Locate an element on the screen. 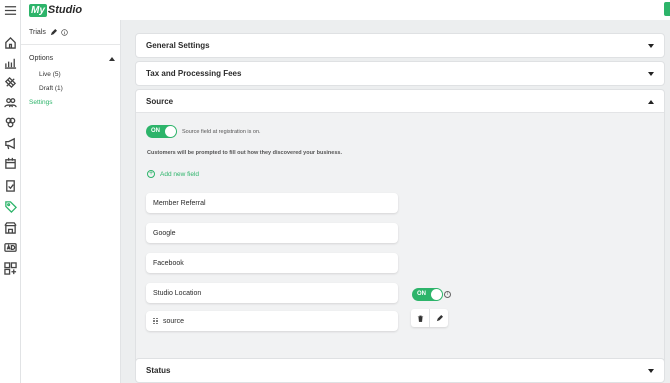 This screenshot has width=670, height=383. panel-title-status: Status is located at coordinates (158, 370).